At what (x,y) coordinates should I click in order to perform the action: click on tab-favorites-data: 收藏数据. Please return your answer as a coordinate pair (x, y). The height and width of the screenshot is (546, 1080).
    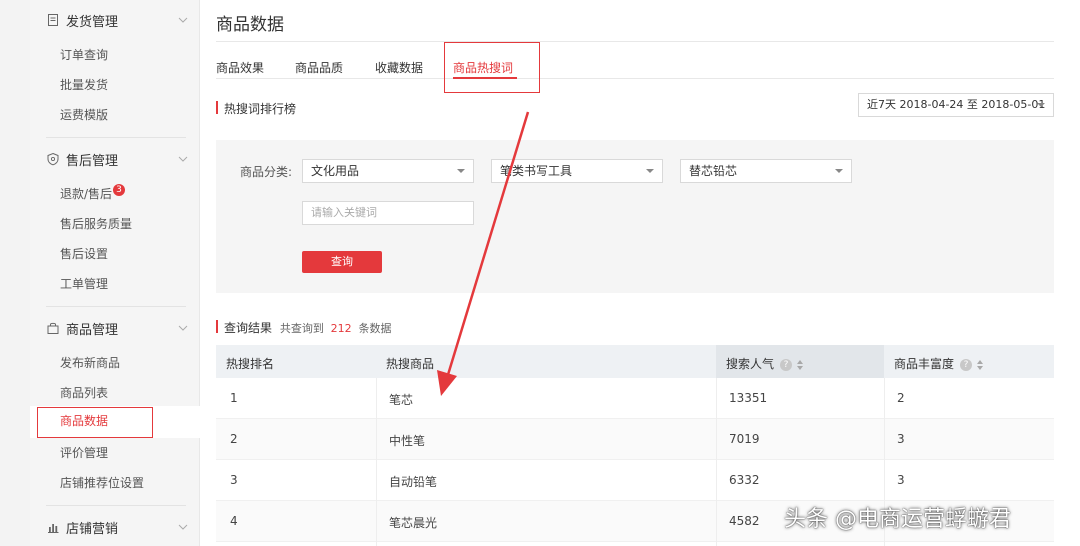
    Looking at the image, I should click on (399, 67).